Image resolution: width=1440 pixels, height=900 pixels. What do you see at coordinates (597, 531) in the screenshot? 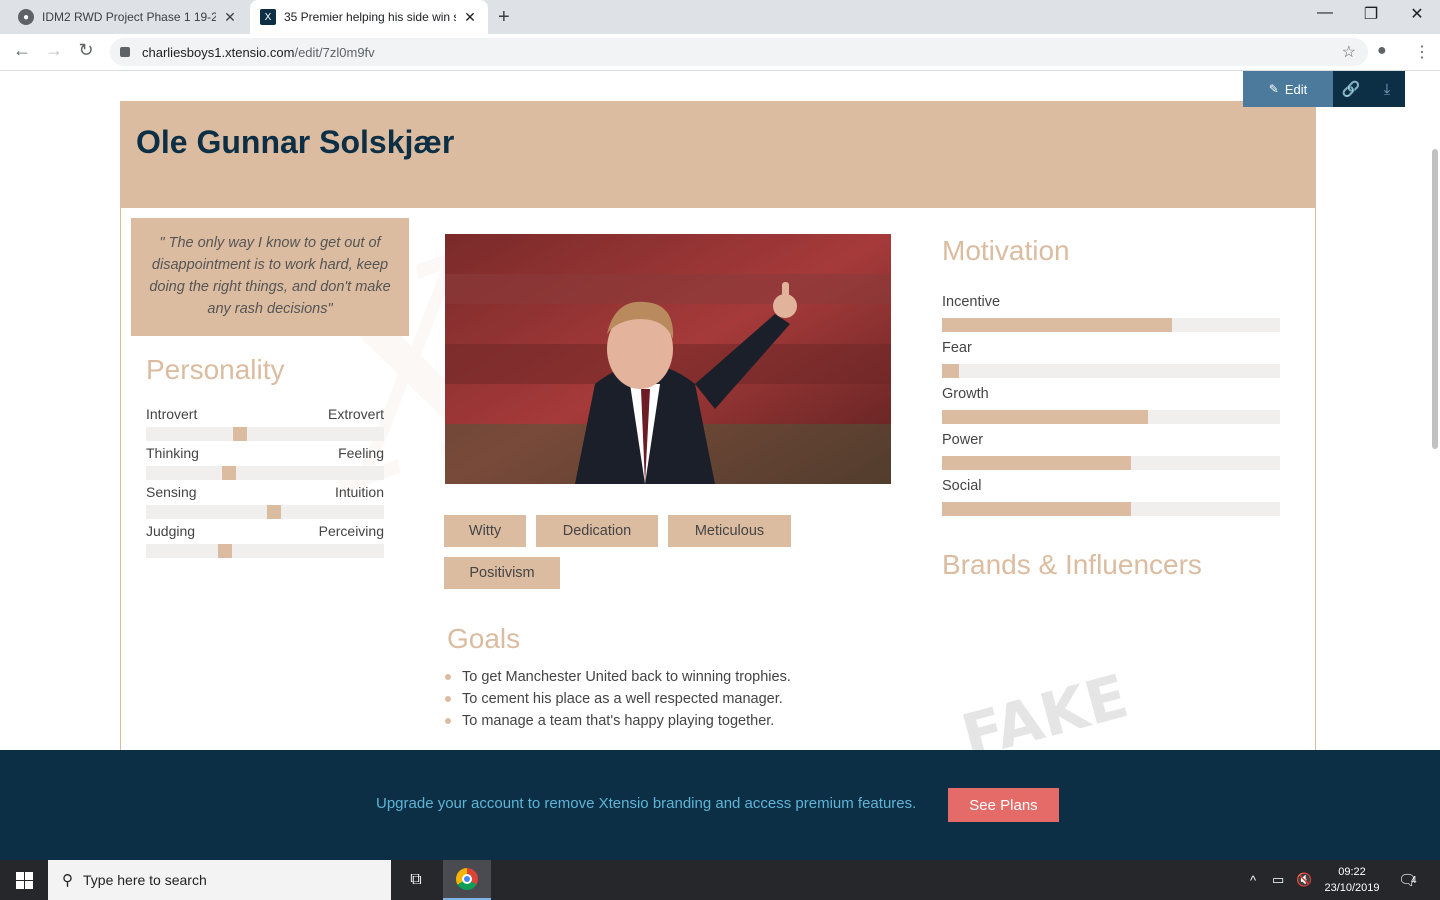
I see `tag-chip: Dedication` at bounding box center [597, 531].